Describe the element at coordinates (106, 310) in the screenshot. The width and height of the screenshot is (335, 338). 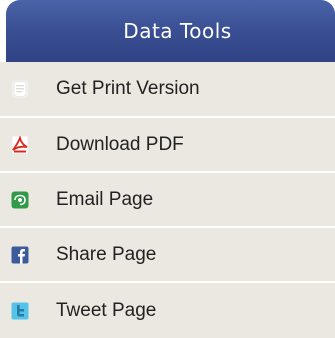
I see `tweet-page-label: Tweet Page` at that location.